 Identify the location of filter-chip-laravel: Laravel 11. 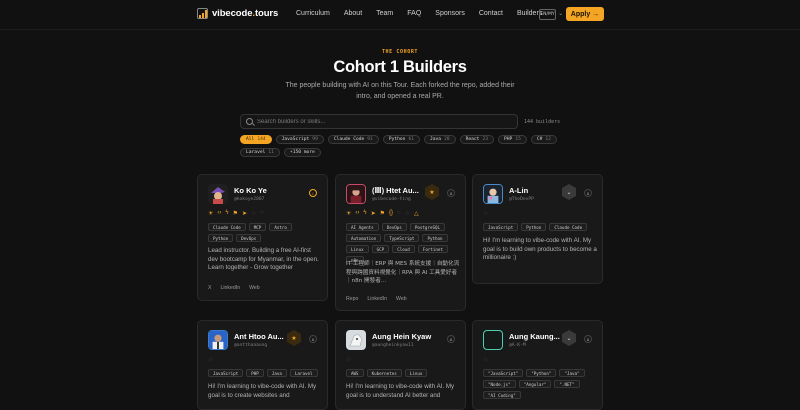
(260, 152).